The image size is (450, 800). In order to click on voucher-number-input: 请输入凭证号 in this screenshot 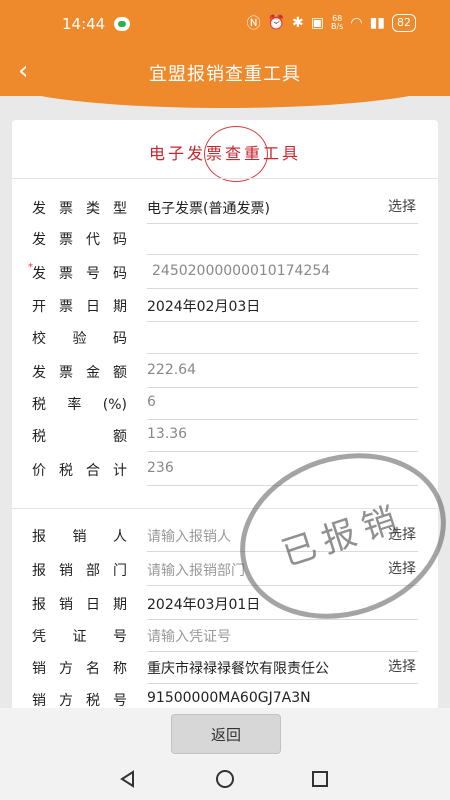, I will do `click(272, 636)`.